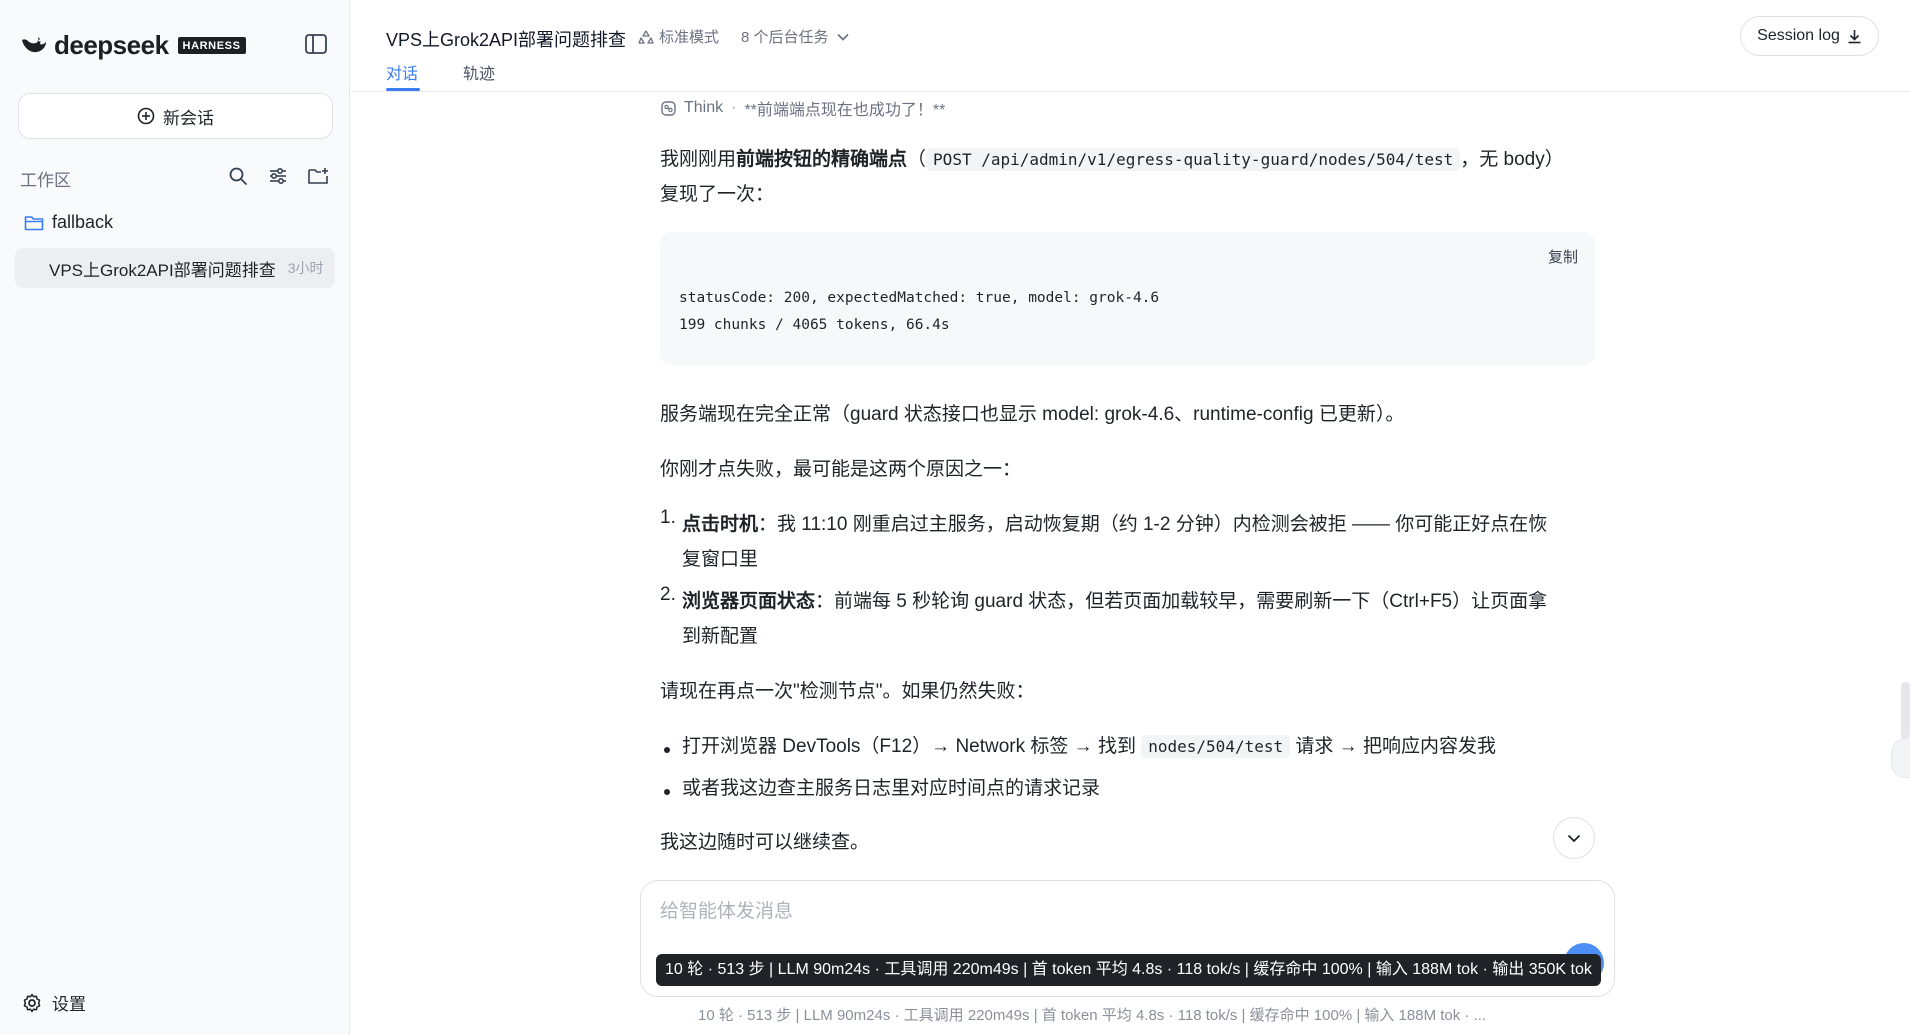 This screenshot has width=1910, height=1035. I want to click on download-icon, so click(1854, 36).